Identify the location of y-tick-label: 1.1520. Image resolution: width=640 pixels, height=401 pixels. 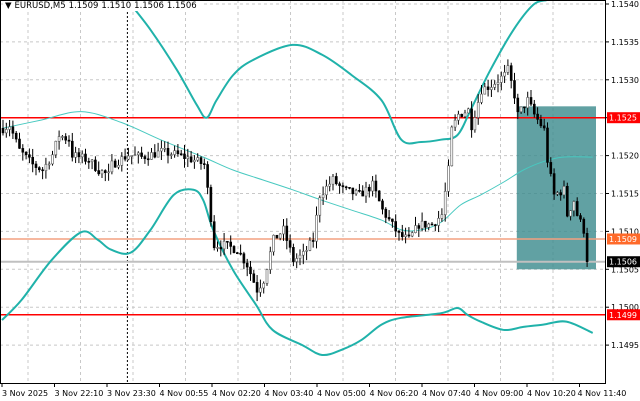
(625, 156).